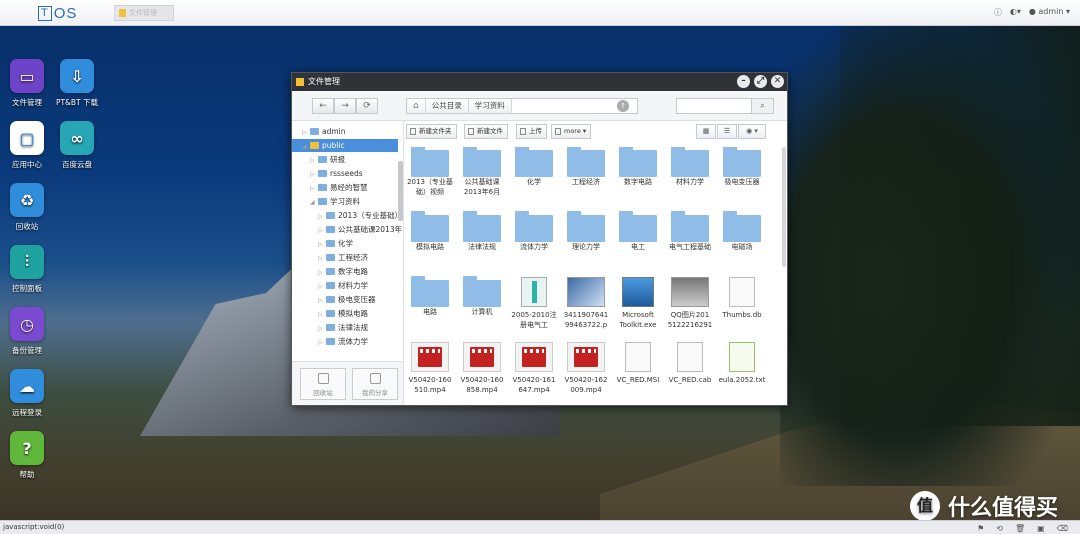  I want to click on folder-item: 工程经济, so click(586, 167).